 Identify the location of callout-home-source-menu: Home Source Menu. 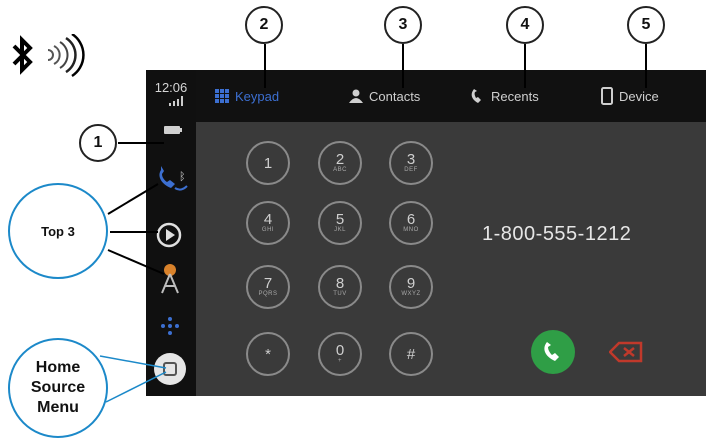
(58, 388).